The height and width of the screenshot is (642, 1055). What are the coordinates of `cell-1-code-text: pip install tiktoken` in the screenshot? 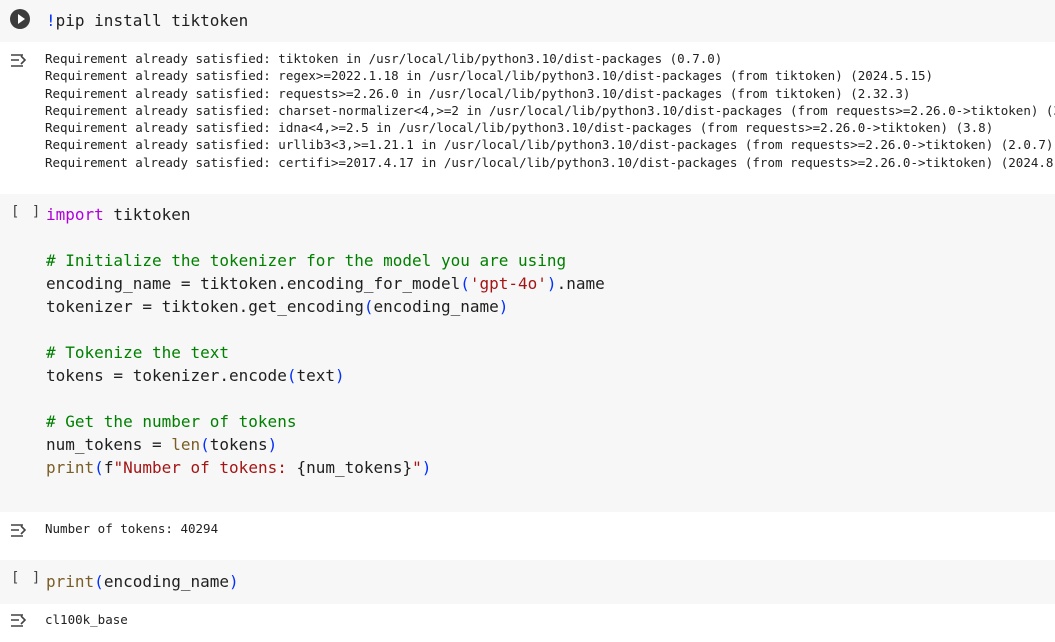 It's located at (152, 20).